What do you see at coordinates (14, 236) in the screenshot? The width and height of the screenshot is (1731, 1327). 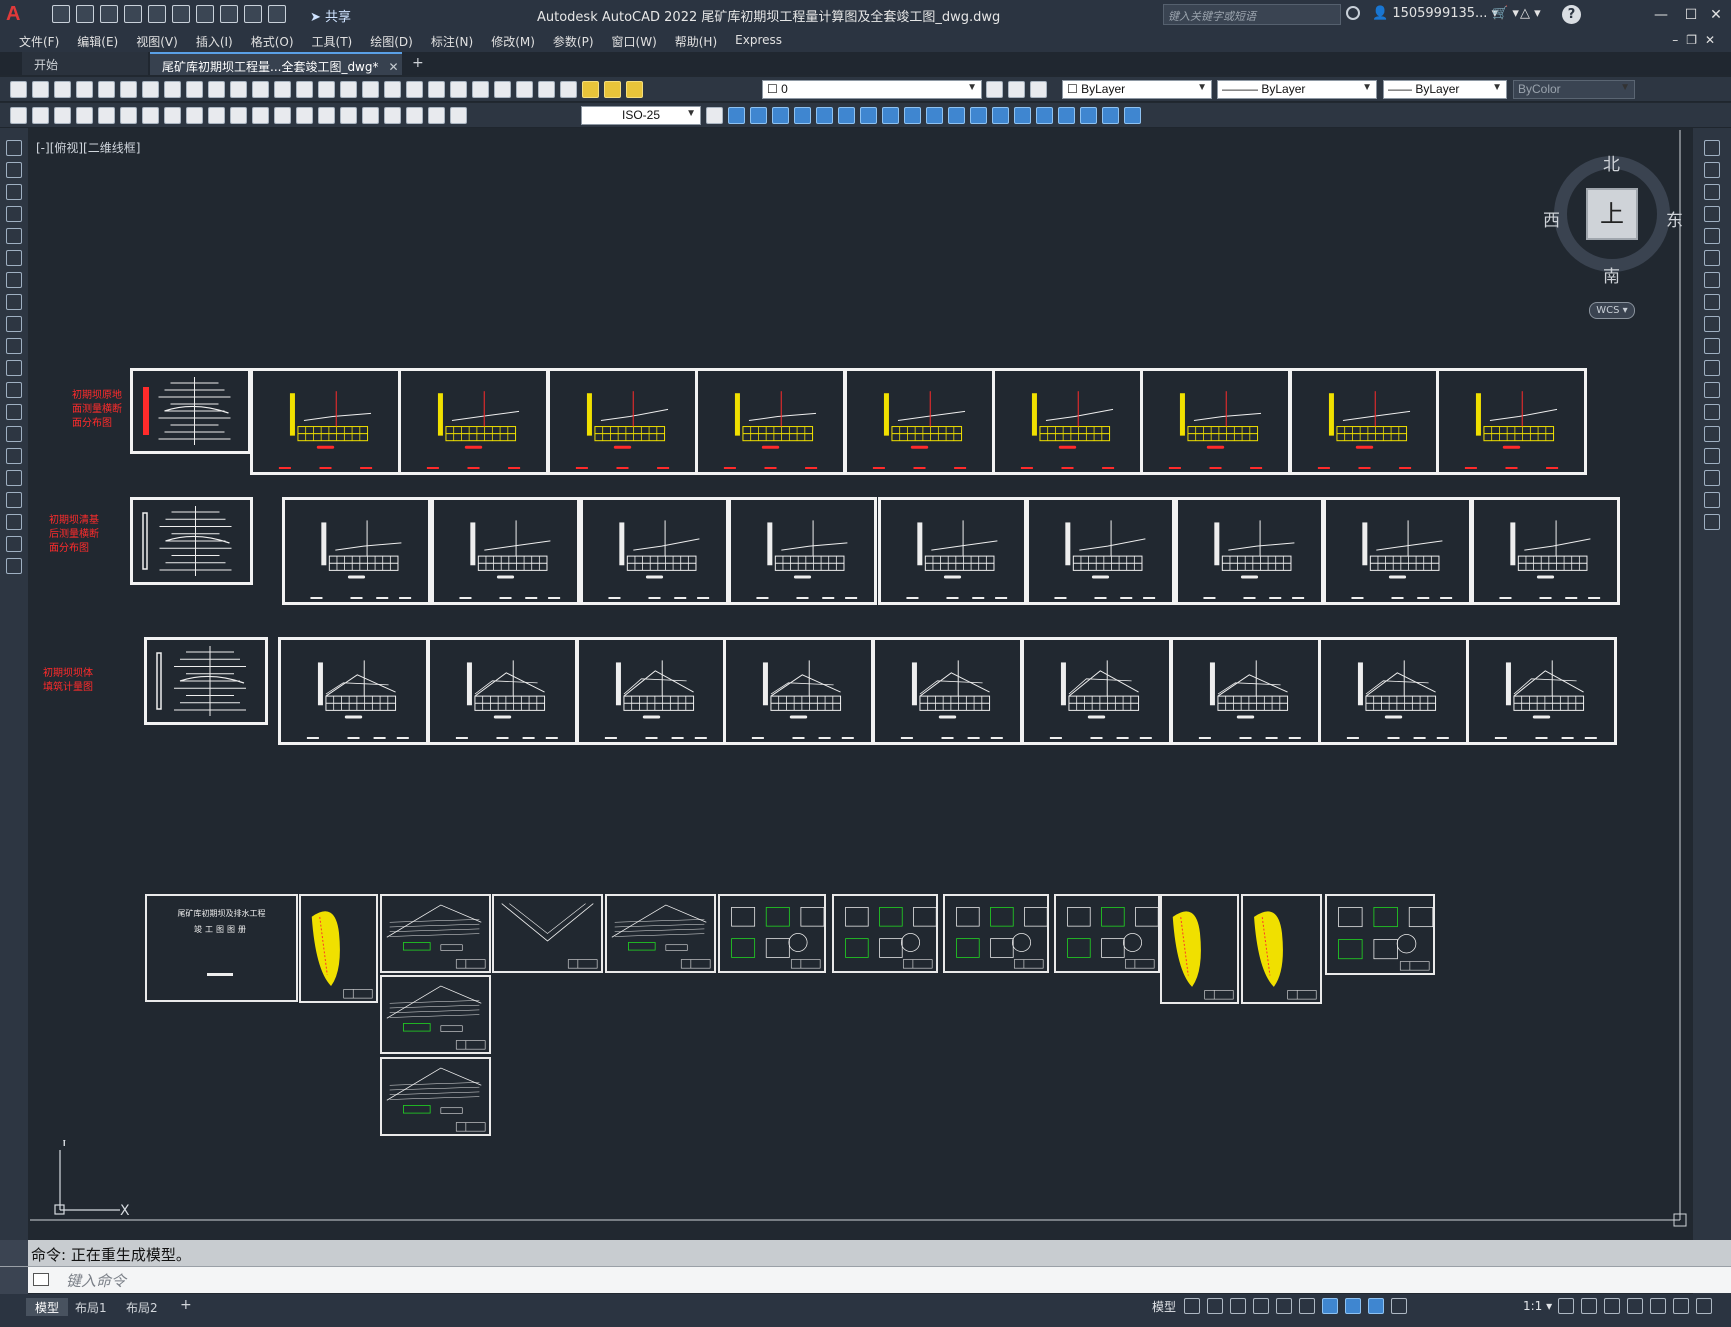 I see `rectangle-icon` at bounding box center [14, 236].